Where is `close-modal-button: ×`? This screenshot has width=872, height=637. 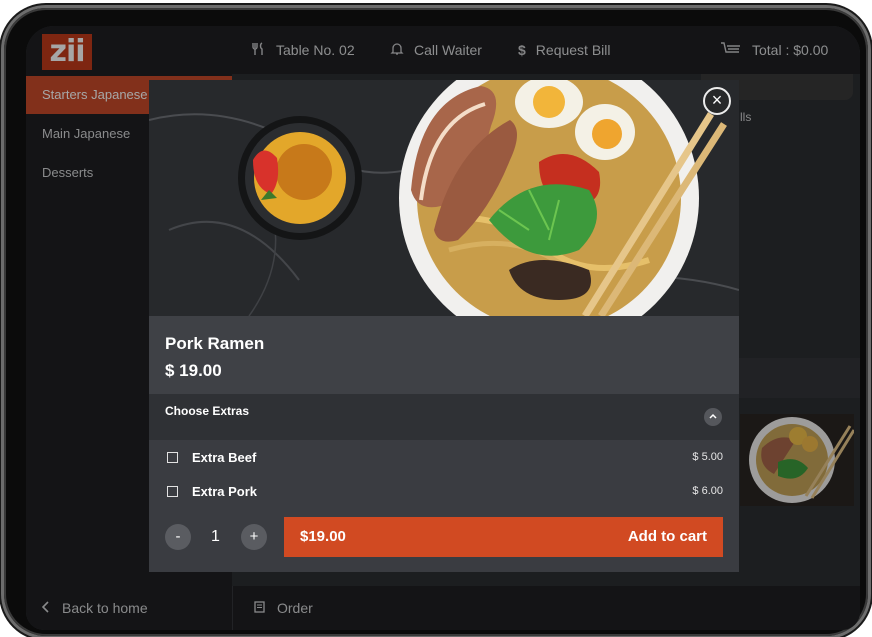 close-modal-button: × is located at coordinates (717, 101).